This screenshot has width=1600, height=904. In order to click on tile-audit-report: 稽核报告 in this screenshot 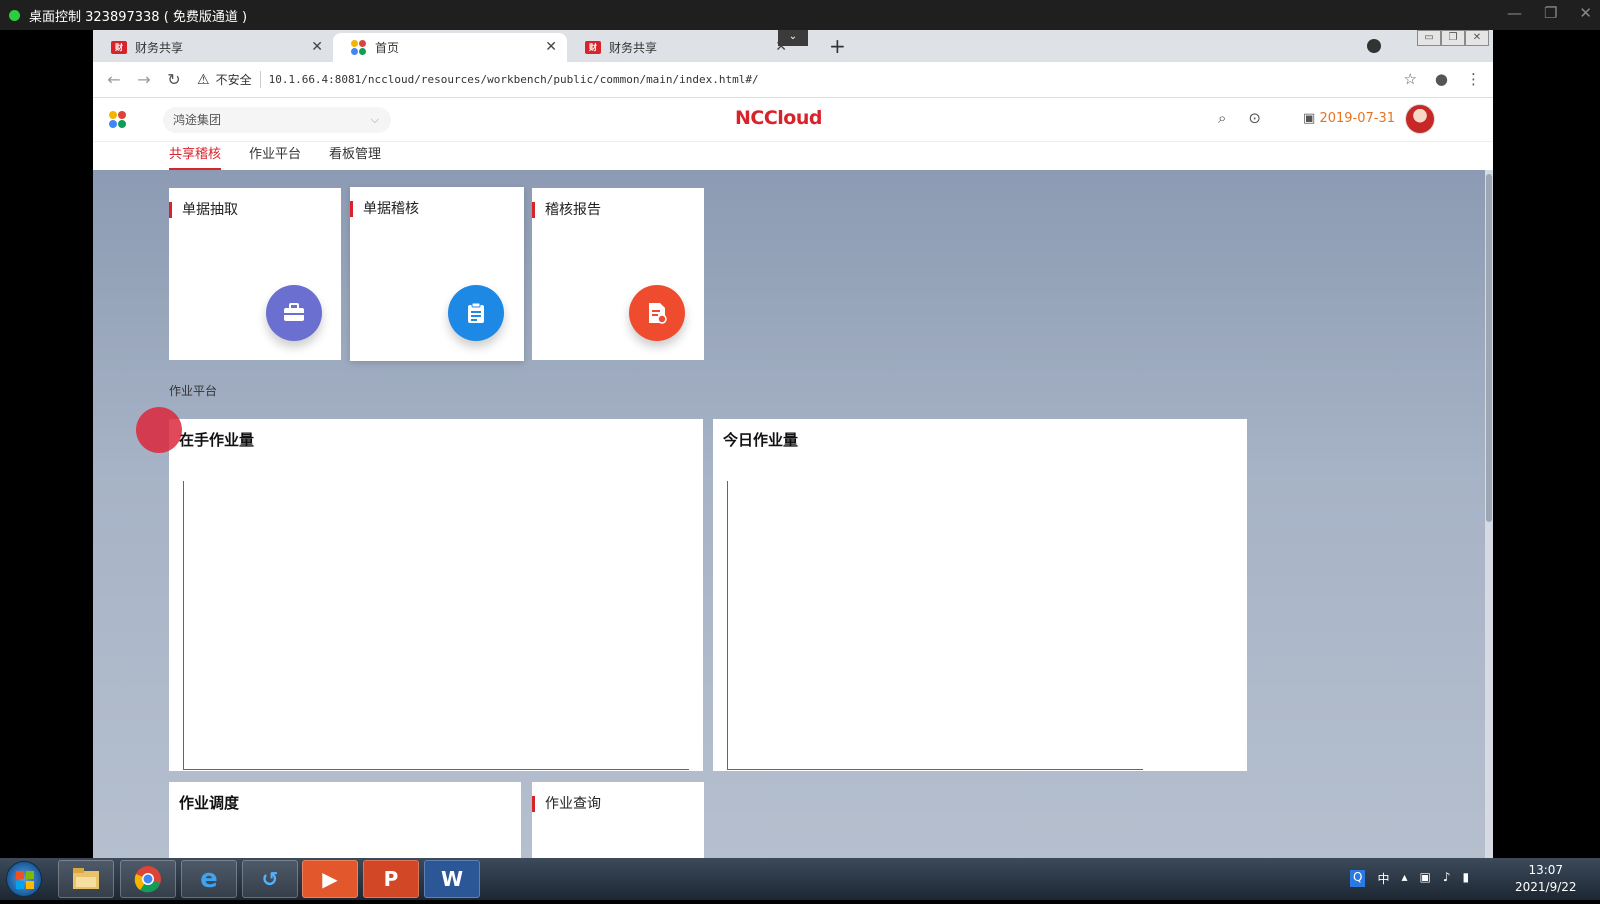, I will do `click(618, 274)`.